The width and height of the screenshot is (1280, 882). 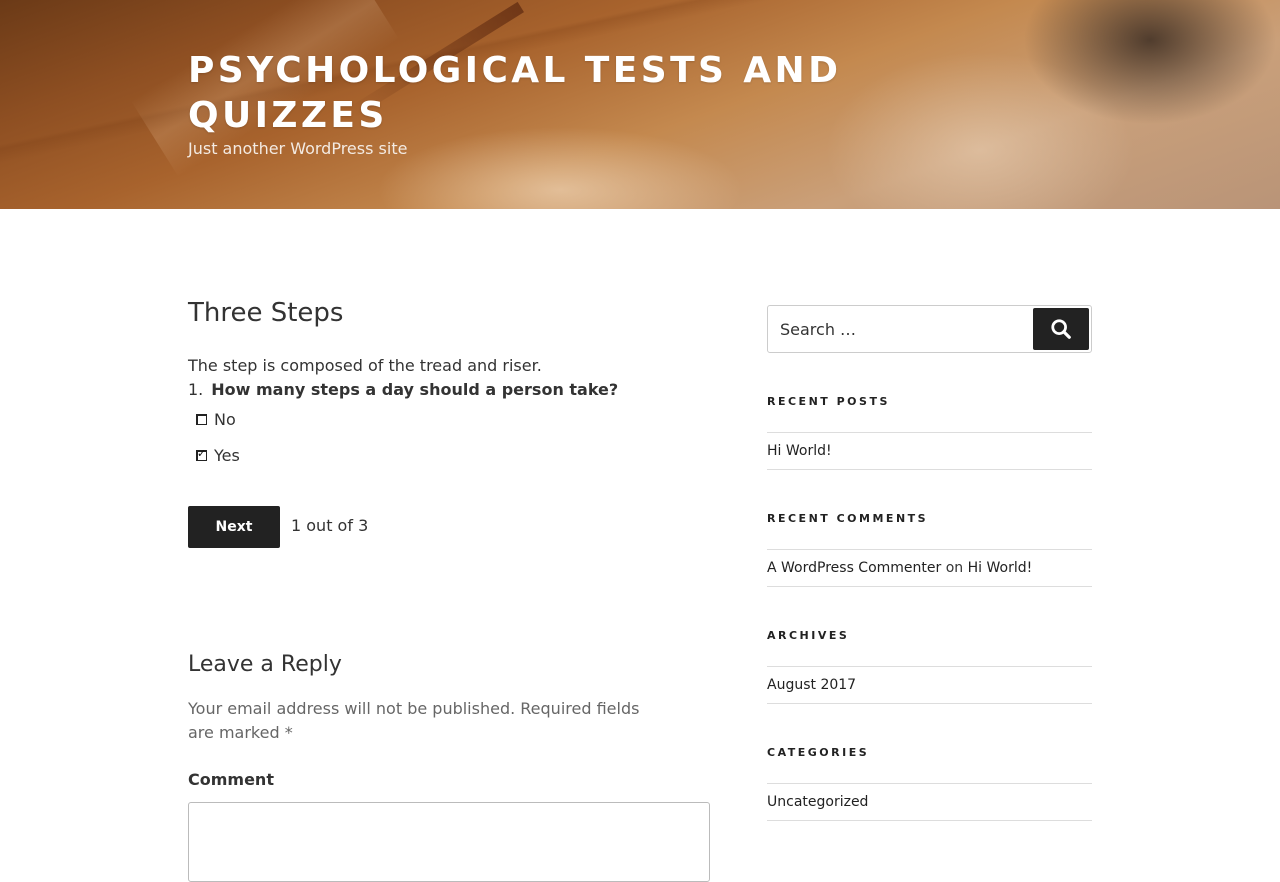 What do you see at coordinates (201, 419) in the screenshot?
I see `answer-checkbox-no` at bounding box center [201, 419].